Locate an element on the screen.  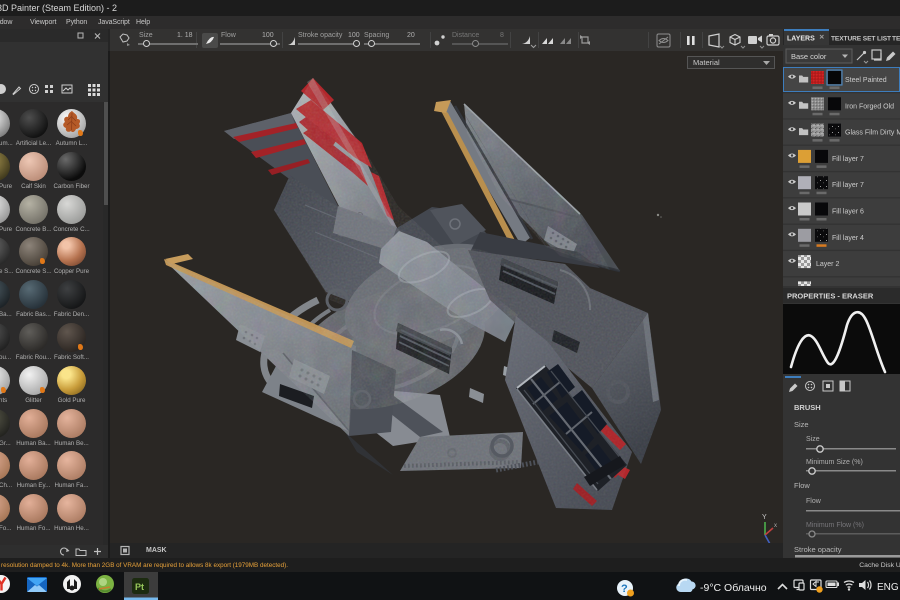
svg-text: BRUSH is located at coordinates (807, 407).